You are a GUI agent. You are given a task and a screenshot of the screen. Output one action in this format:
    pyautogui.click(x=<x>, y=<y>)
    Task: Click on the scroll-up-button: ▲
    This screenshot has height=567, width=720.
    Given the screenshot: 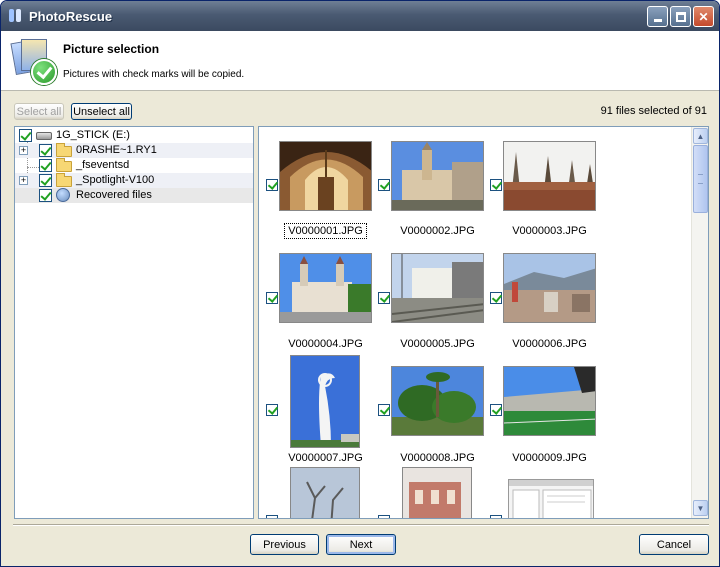 What is the action you would take?
    pyautogui.click(x=700, y=136)
    